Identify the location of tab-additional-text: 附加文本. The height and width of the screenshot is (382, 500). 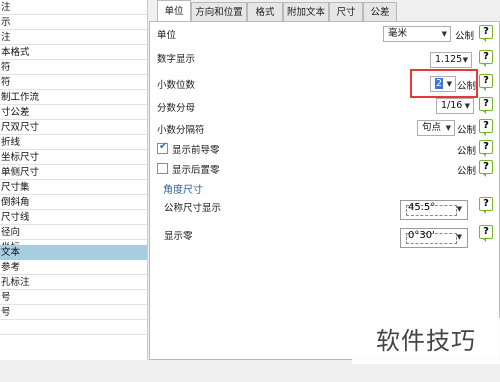
(306, 12).